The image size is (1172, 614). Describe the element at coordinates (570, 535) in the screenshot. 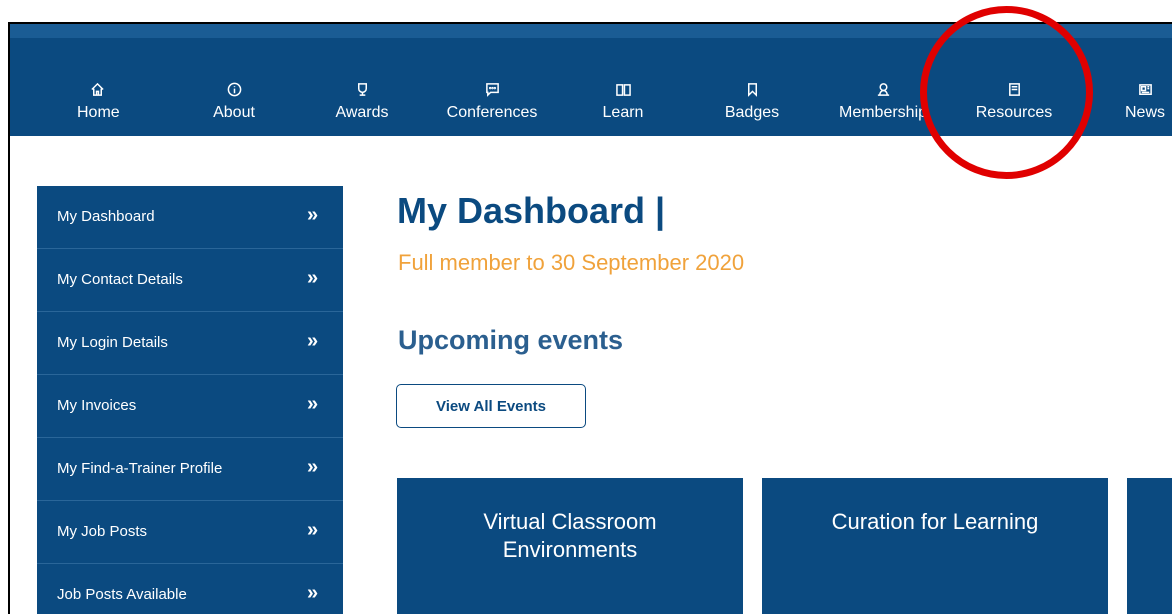

I see `event-card-title: Virtual Classroom Environments` at that location.